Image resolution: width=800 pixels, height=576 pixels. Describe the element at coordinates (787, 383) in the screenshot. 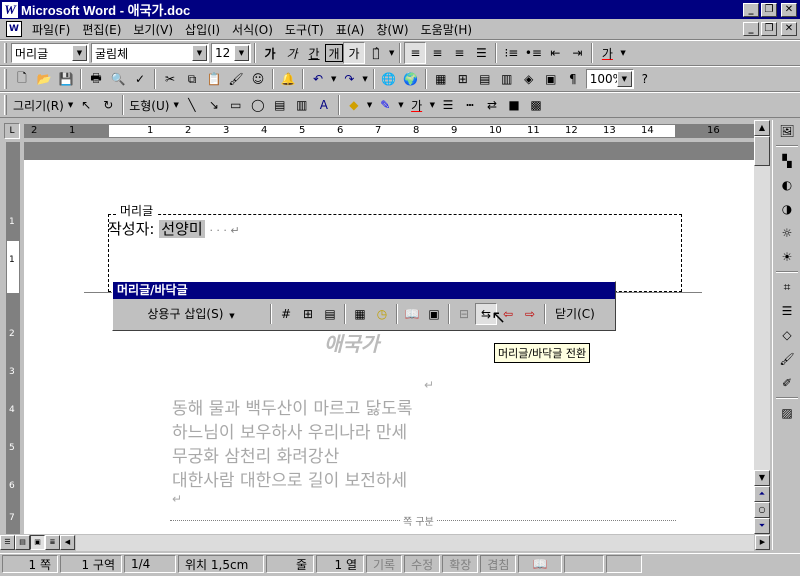

I see `set-transparent-color-icon: ✐` at that location.